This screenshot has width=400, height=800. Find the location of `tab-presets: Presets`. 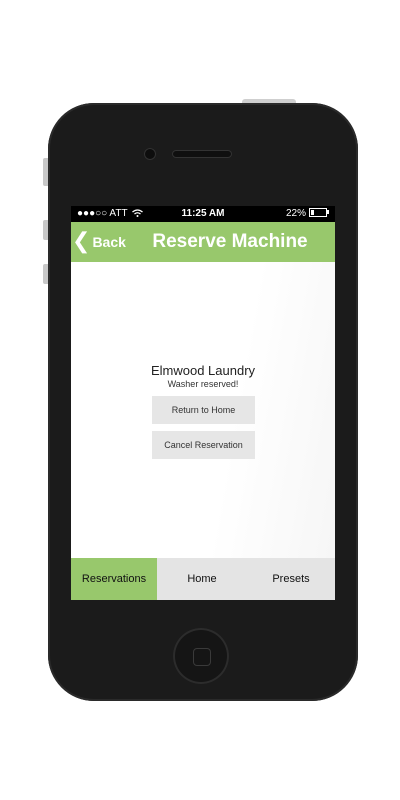

tab-presets: Presets is located at coordinates (291, 579).